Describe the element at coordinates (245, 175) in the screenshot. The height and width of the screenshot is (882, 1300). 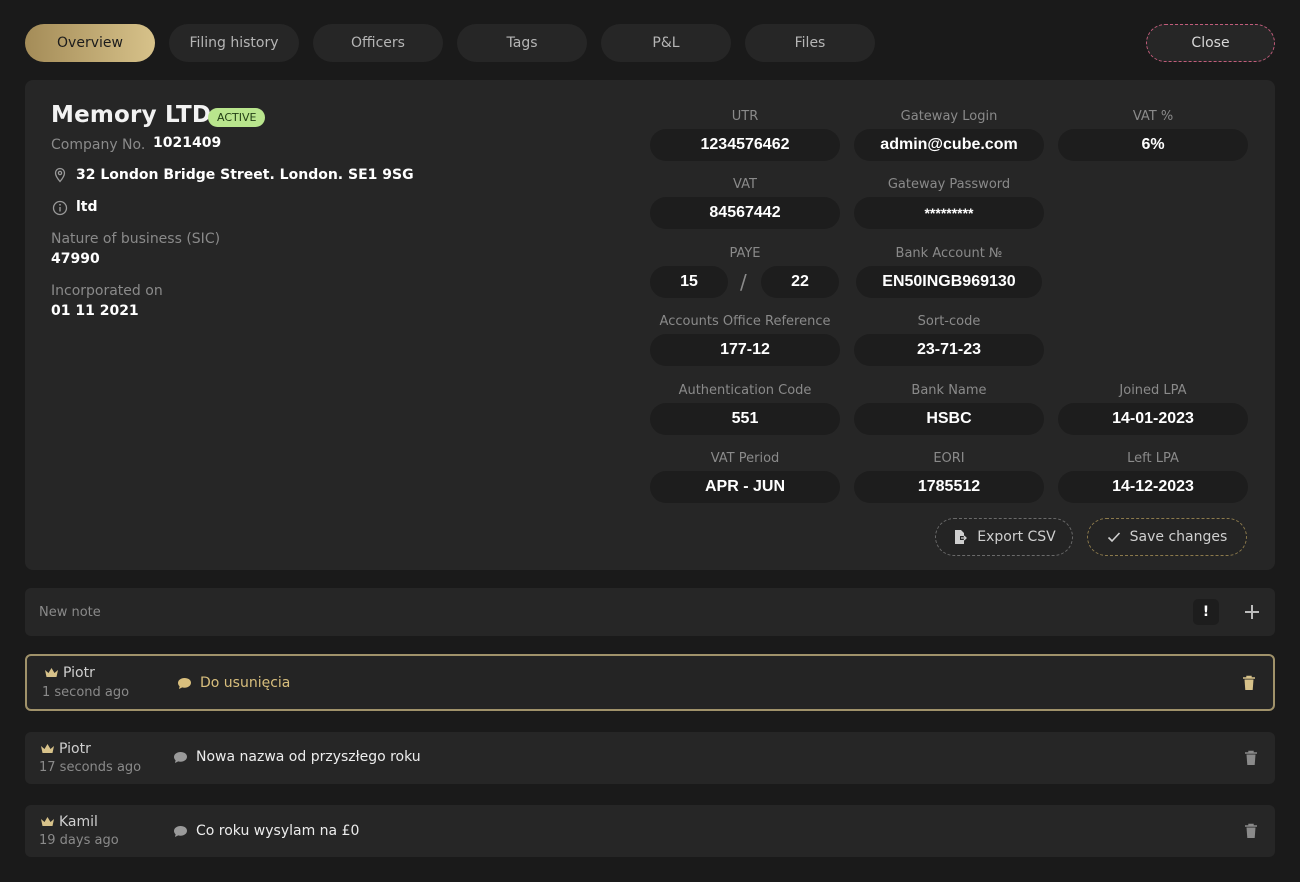
I see `company-address: 32 London Bridge Street. London. SE1 9SG` at that location.